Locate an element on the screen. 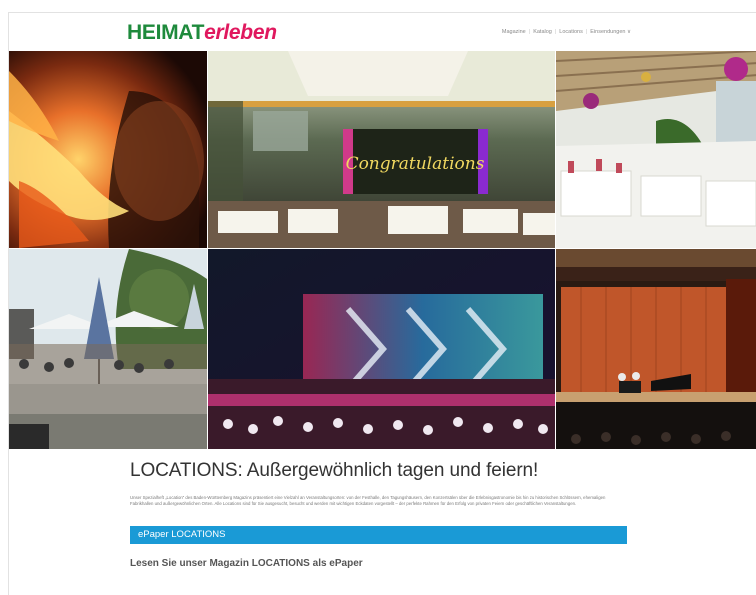 This screenshot has width=756, height=595. site-logo: HEIMATerleben is located at coordinates (202, 33).